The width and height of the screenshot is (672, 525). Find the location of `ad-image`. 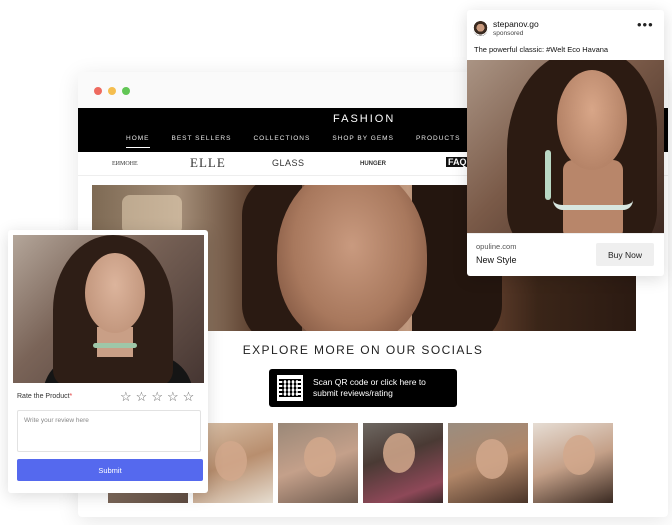

ad-image is located at coordinates (565, 146).